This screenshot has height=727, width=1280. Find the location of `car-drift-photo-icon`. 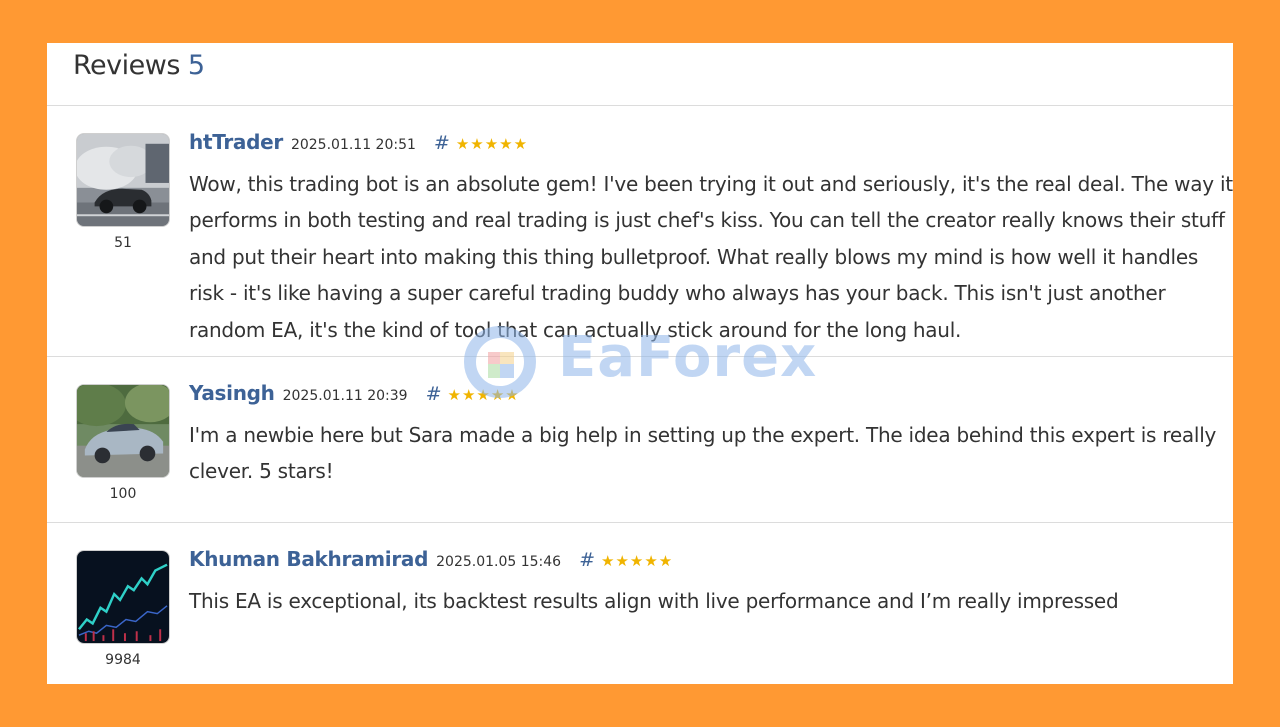

car-drift-photo-icon is located at coordinates (123, 180).